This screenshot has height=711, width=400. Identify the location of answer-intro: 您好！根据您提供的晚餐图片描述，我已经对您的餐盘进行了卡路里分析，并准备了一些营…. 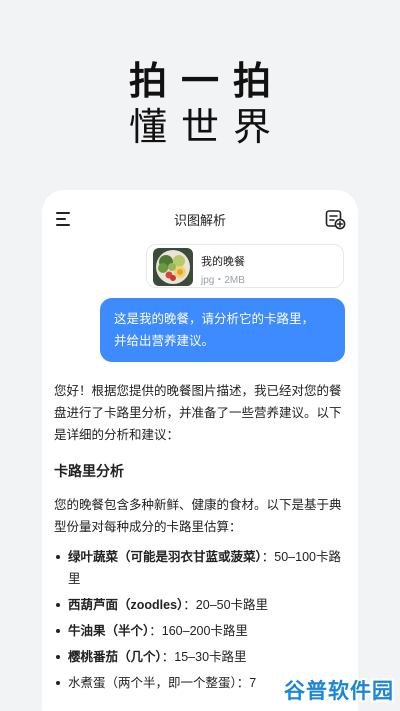
(198, 413).